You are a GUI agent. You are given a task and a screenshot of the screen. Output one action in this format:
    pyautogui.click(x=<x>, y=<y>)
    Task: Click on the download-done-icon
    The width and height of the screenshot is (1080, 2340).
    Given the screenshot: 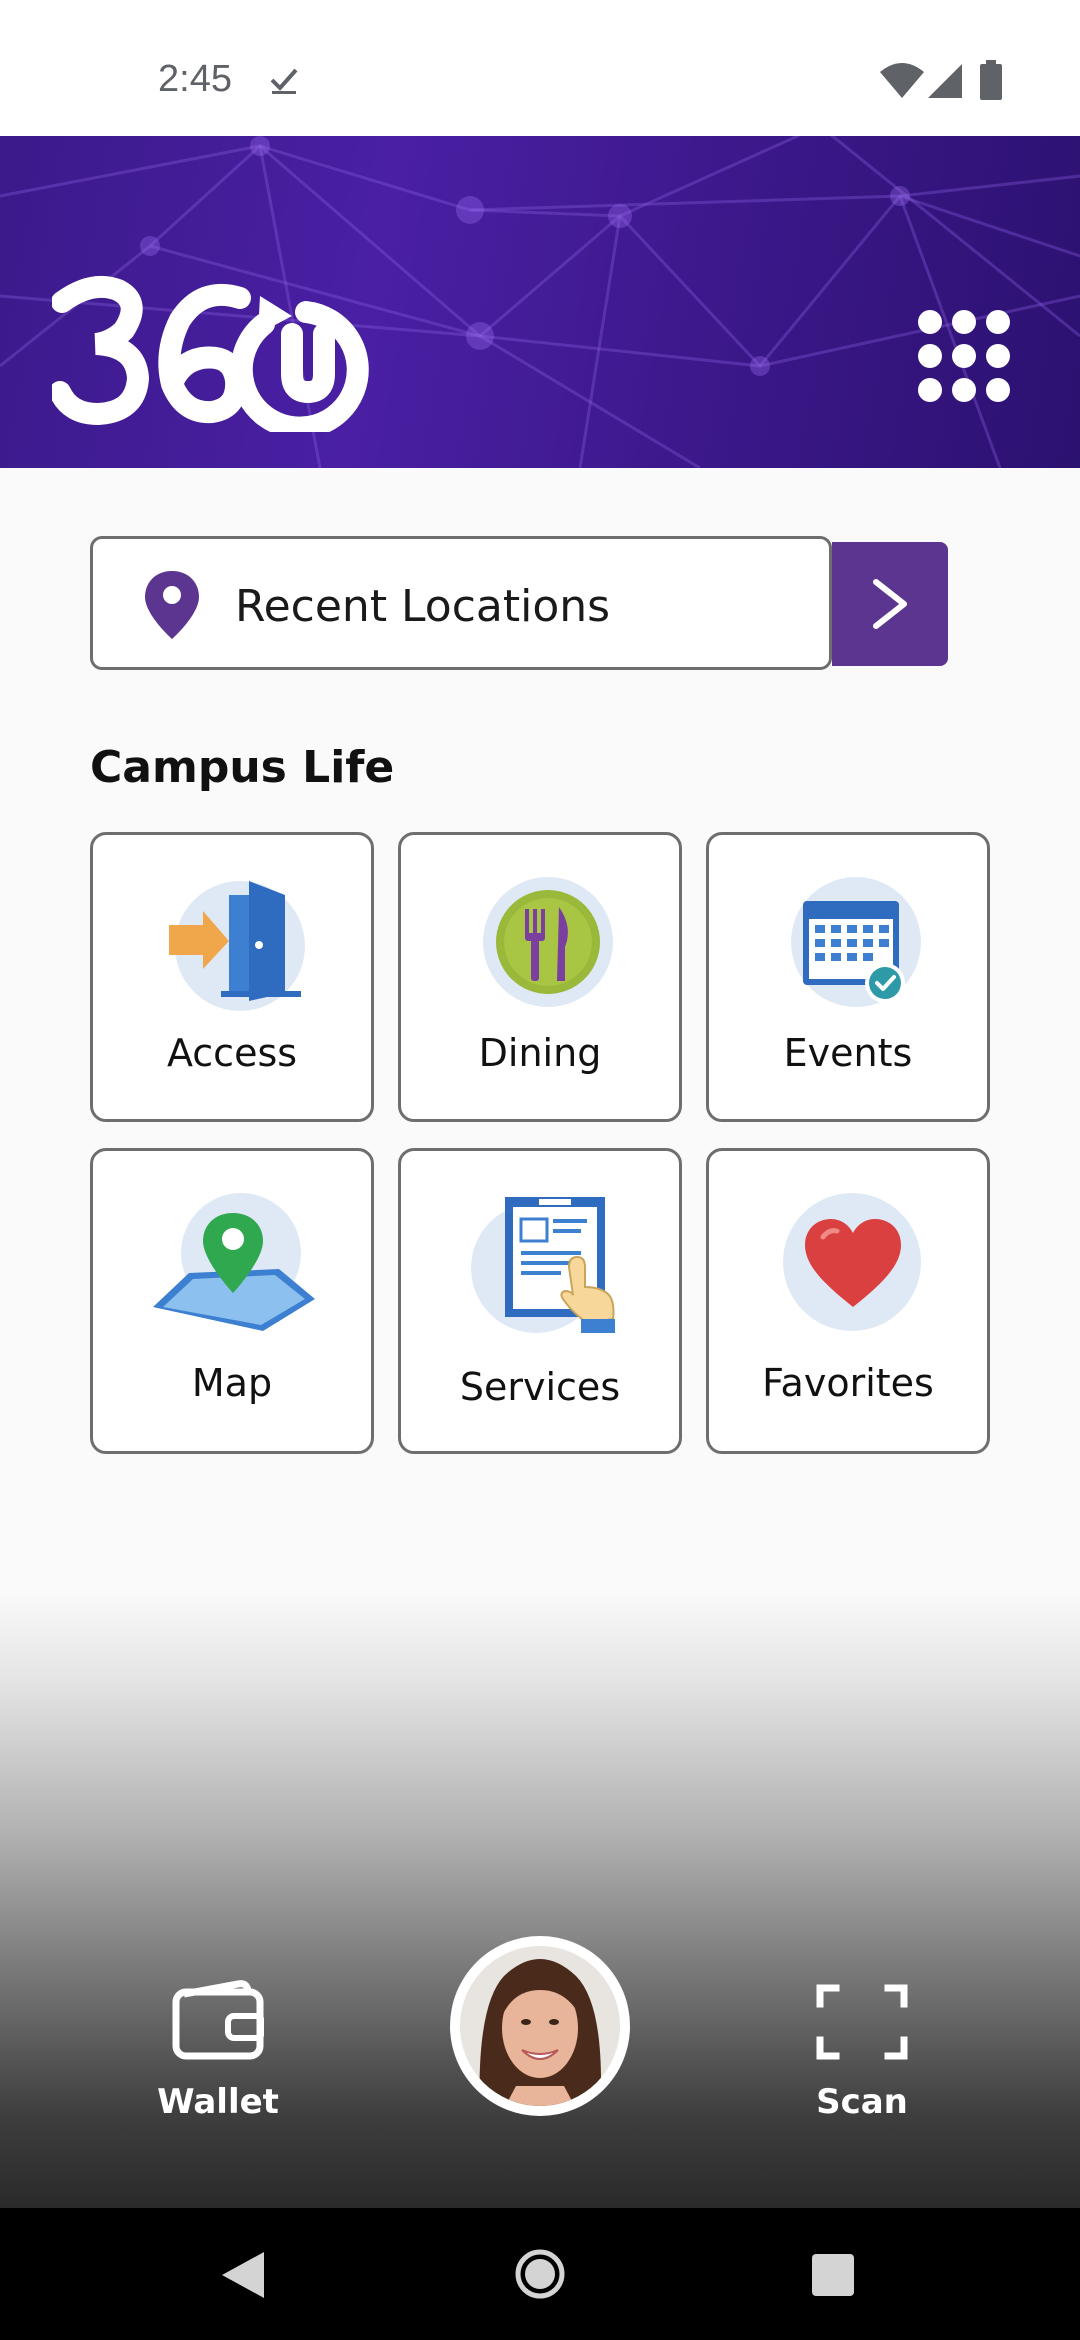 What is the action you would take?
    pyautogui.click(x=284, y=81)
    